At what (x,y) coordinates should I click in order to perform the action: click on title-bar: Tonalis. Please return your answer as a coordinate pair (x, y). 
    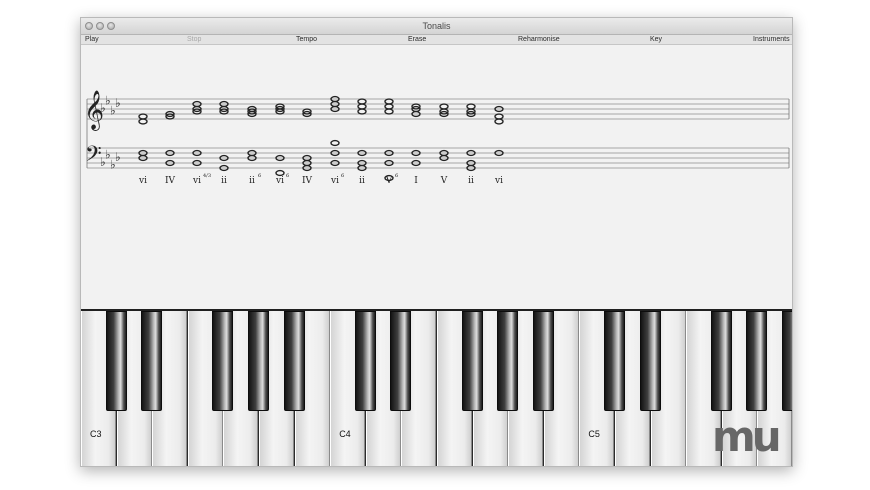
    Looking at the image, I should click on (436, 26).